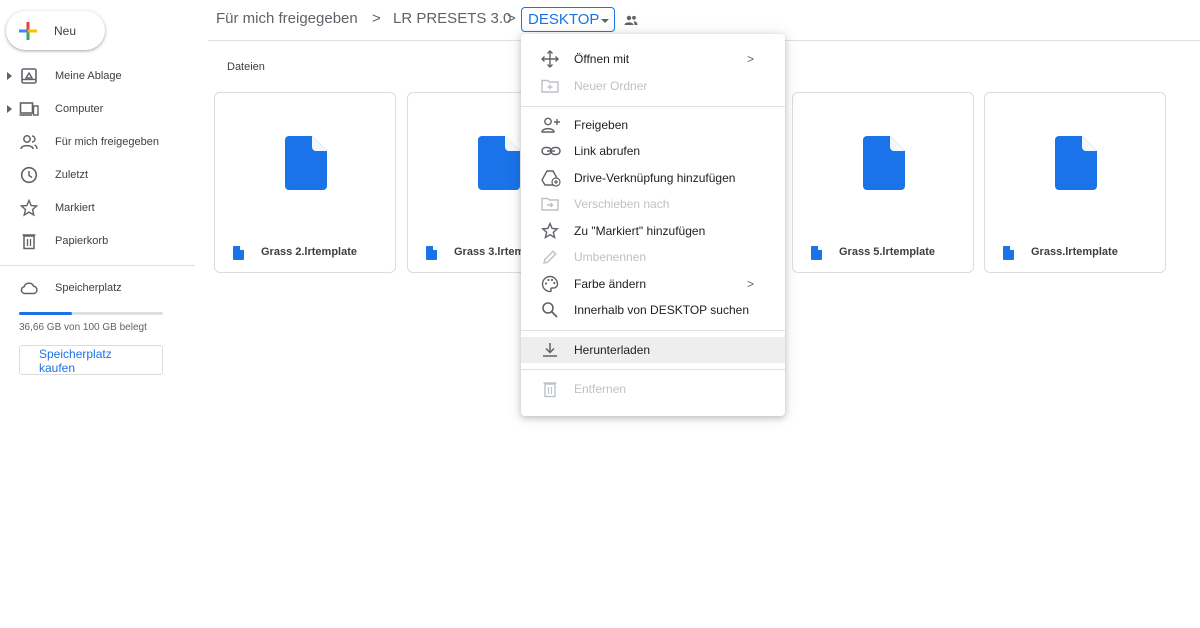 The height and width of the screenshot is (628, 1200). I want to click on menu-item-add-starred: Zu "Markiert" hinzufügen, so click(653, 231).